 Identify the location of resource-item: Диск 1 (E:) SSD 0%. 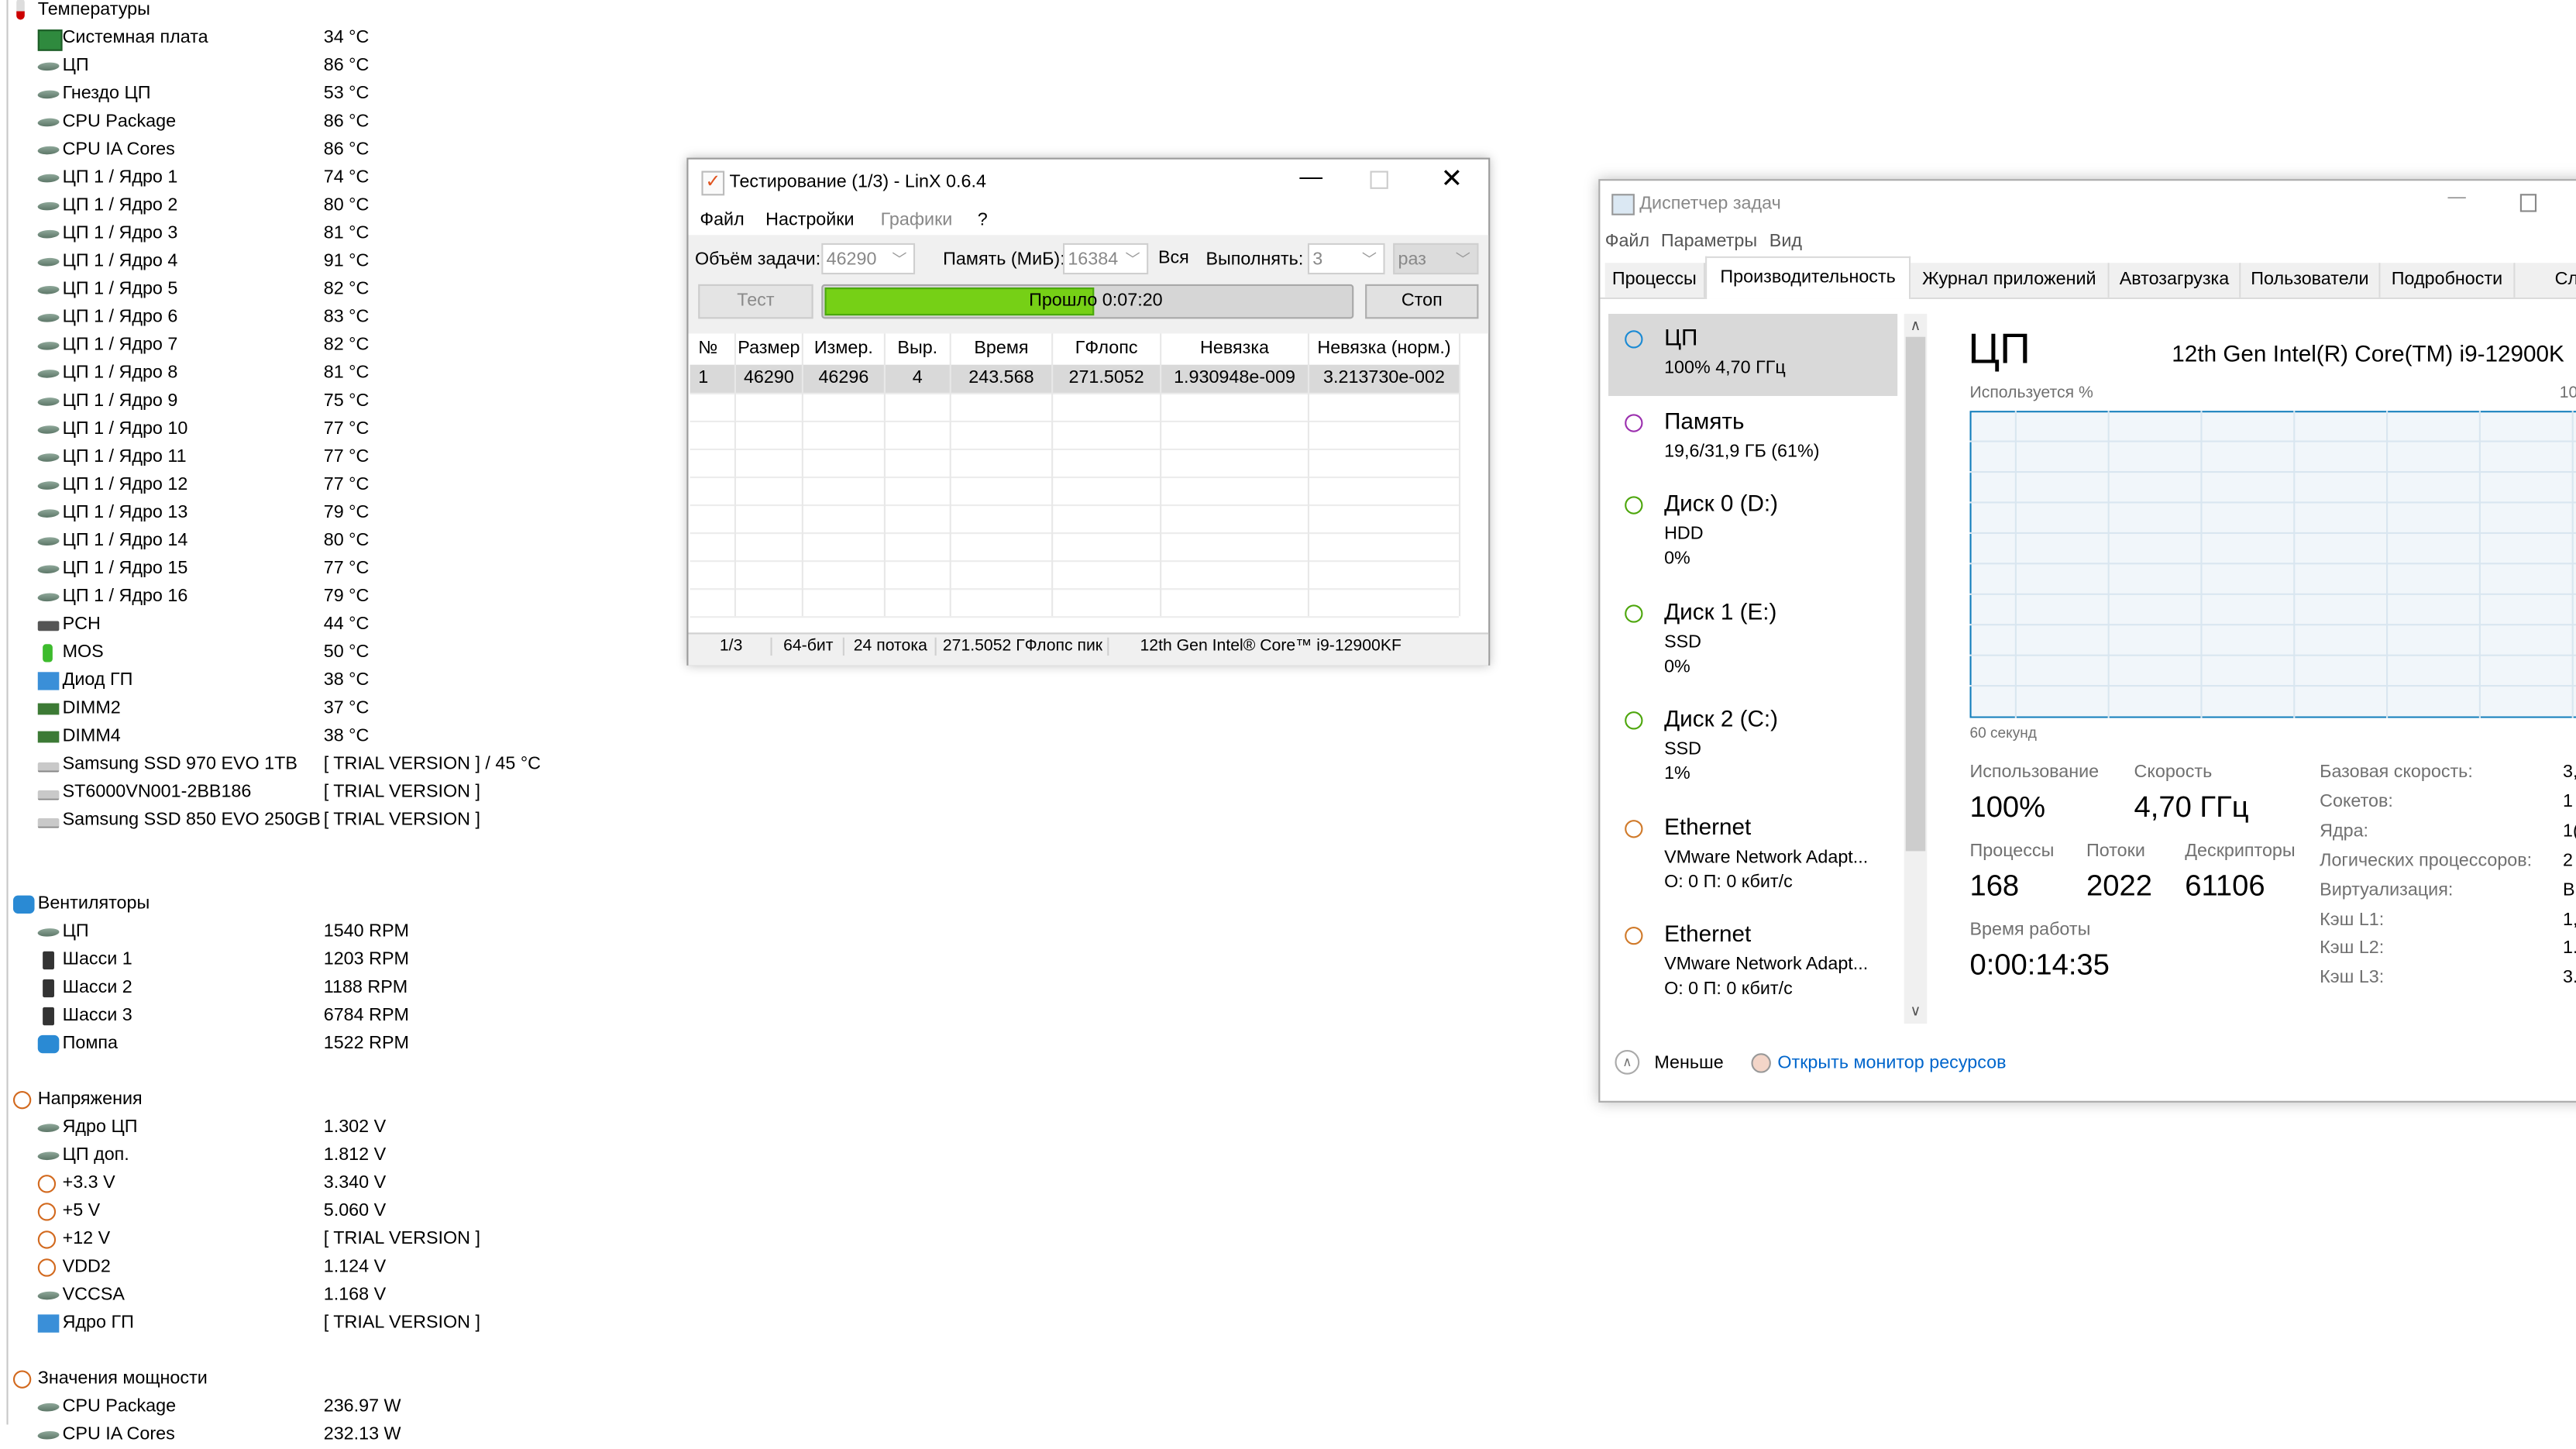
(1752, 632).